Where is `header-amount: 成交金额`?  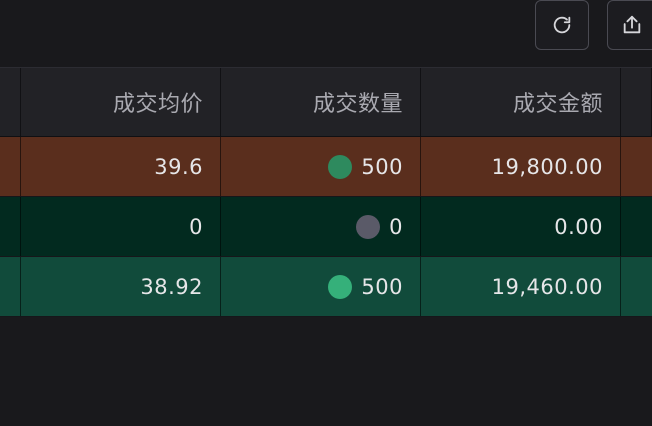
header-amount: 成交金额 is located at coordinates (521, 102).